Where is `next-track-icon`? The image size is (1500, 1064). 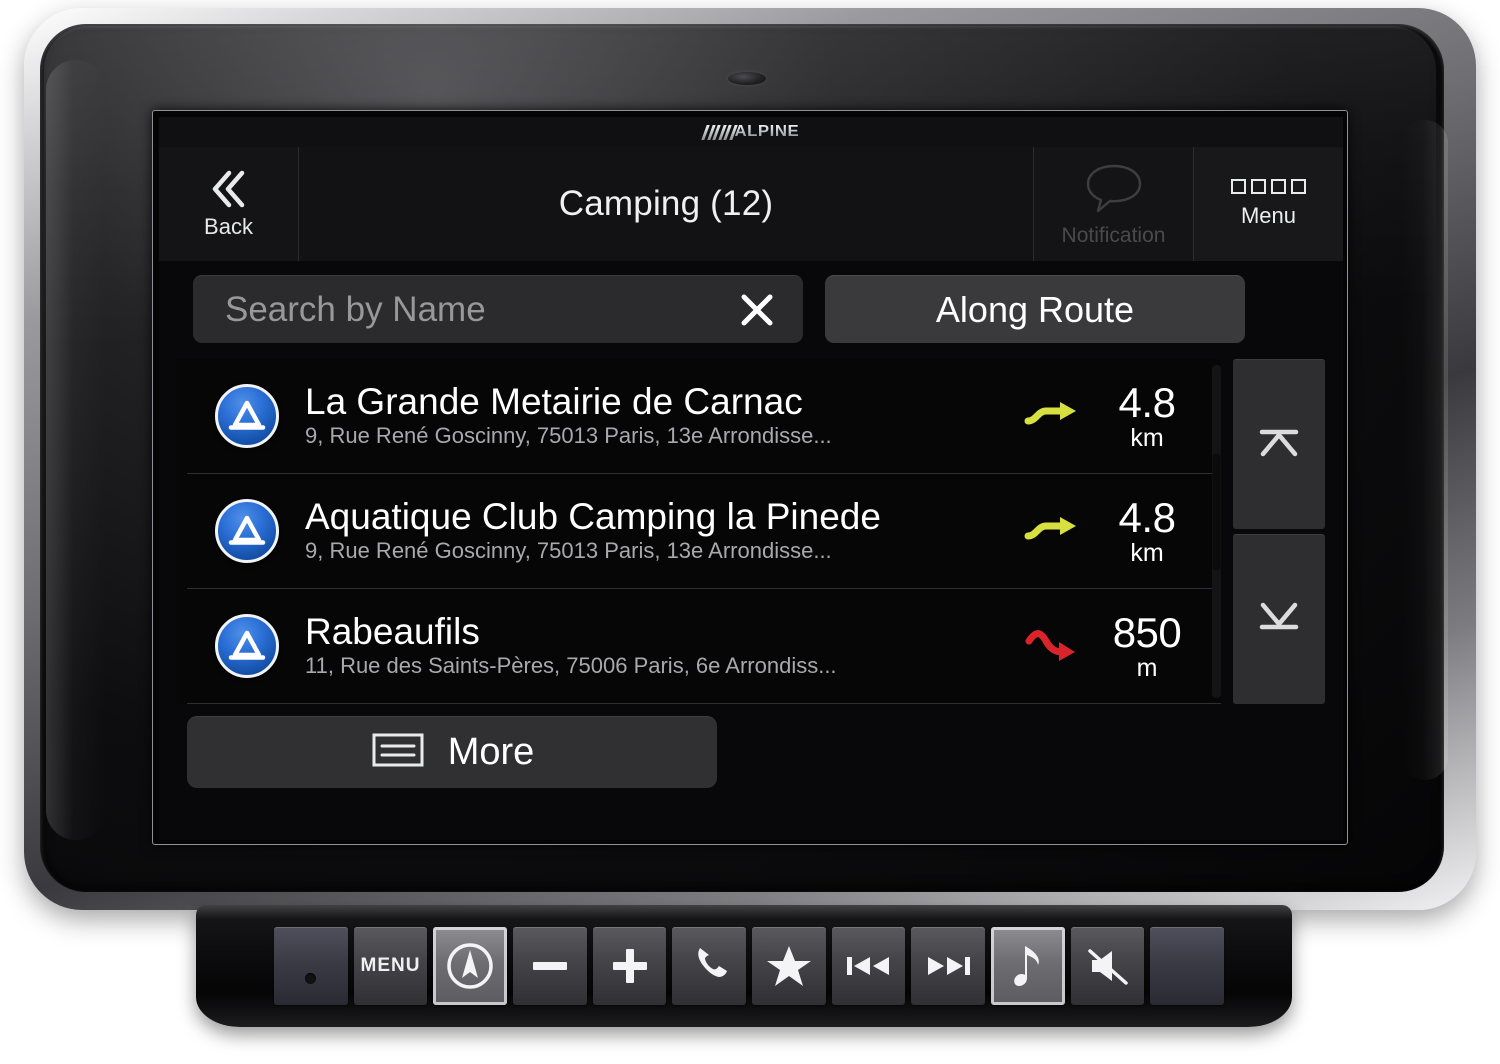
next-track-icon is located at coordinates (948, 966).